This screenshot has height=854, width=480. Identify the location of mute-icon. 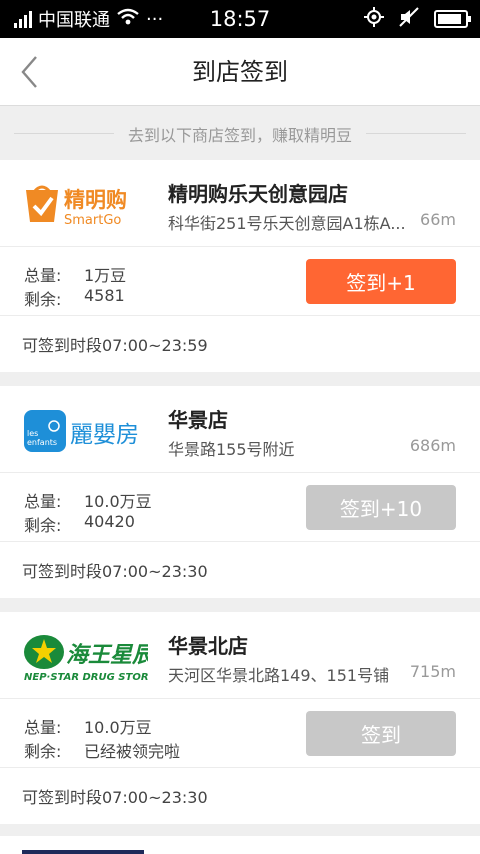
(409, 19).